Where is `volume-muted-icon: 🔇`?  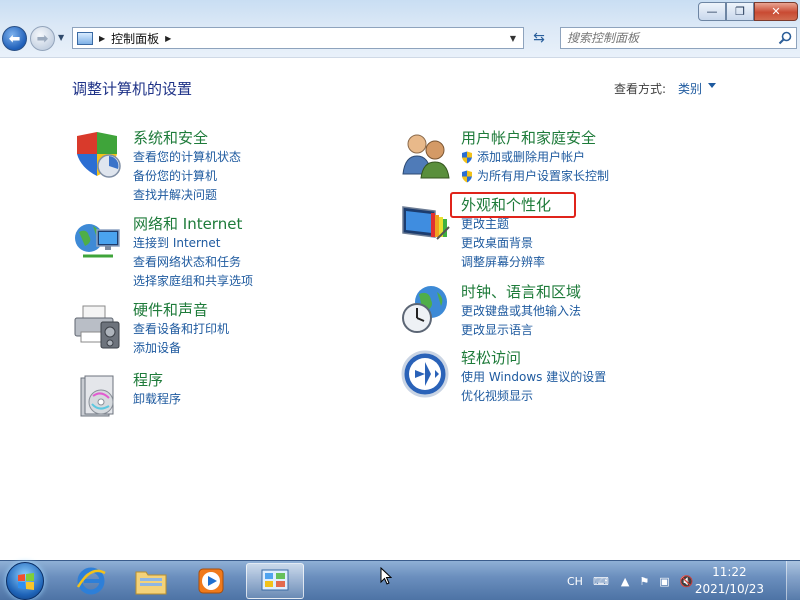 volume-muted-icon: 🔇 is located at coordinates (687, 581).